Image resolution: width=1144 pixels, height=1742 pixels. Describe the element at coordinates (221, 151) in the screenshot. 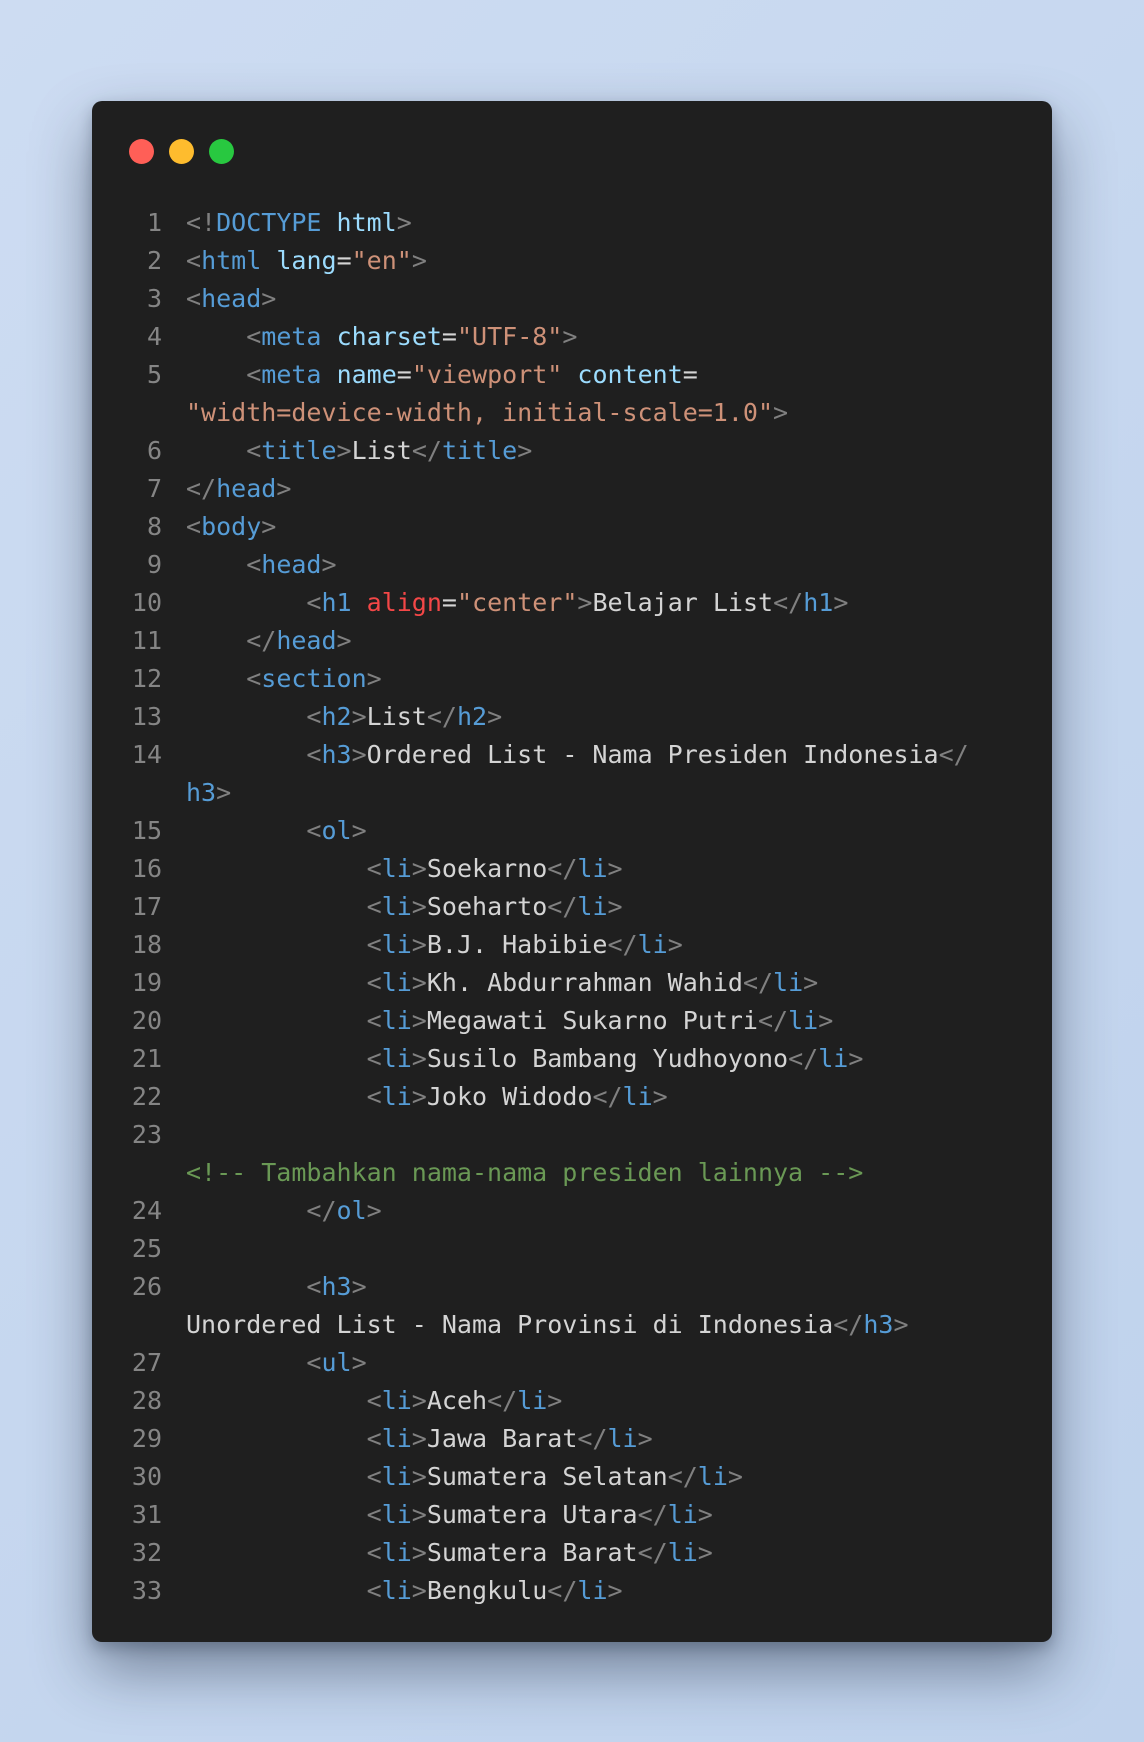

I see `maximize-dot-icon` at that location.